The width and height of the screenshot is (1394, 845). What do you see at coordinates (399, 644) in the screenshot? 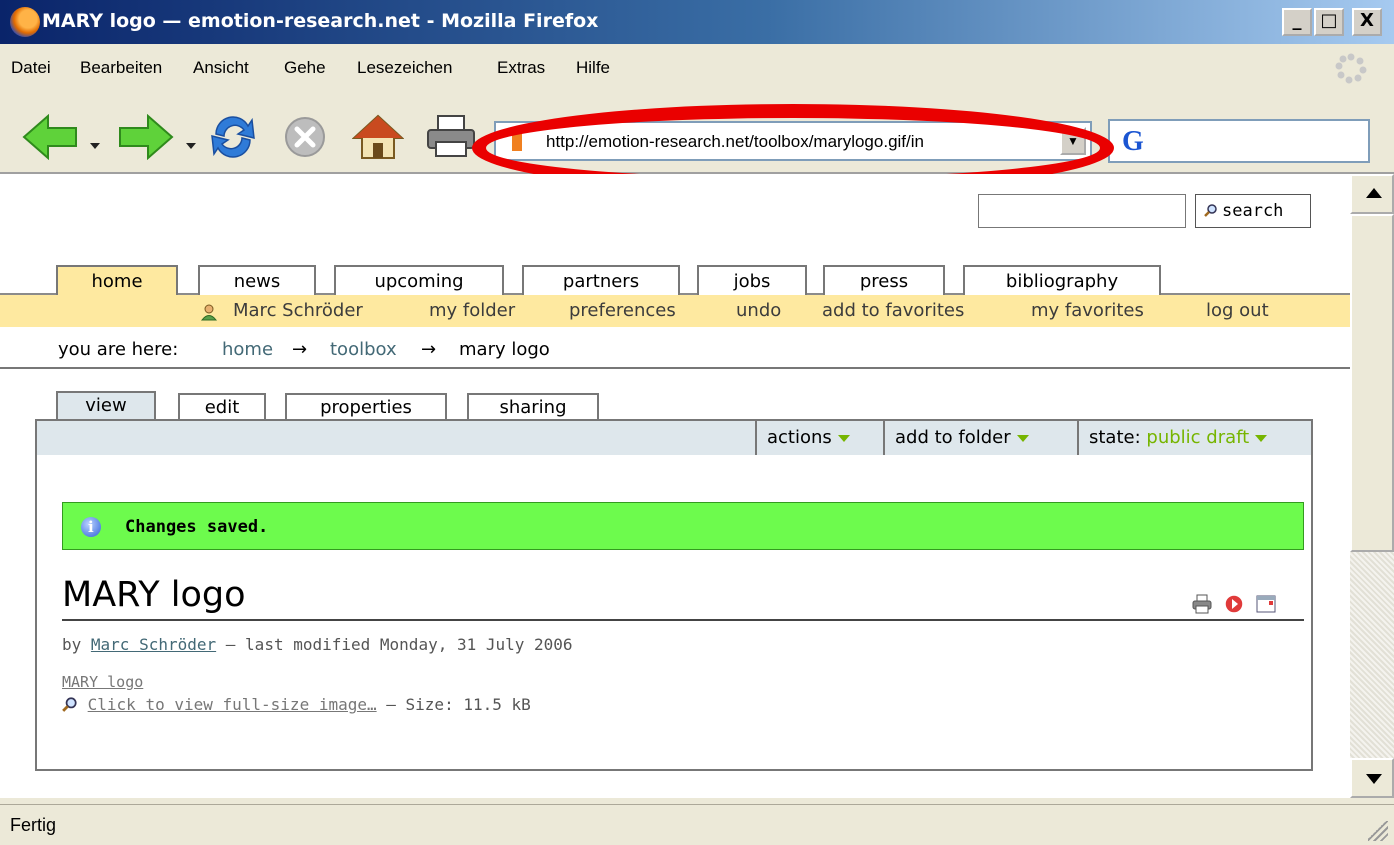
I see `byline-modified: — last modified Monday, 31 July 2006` at bounding box center [399, 644].